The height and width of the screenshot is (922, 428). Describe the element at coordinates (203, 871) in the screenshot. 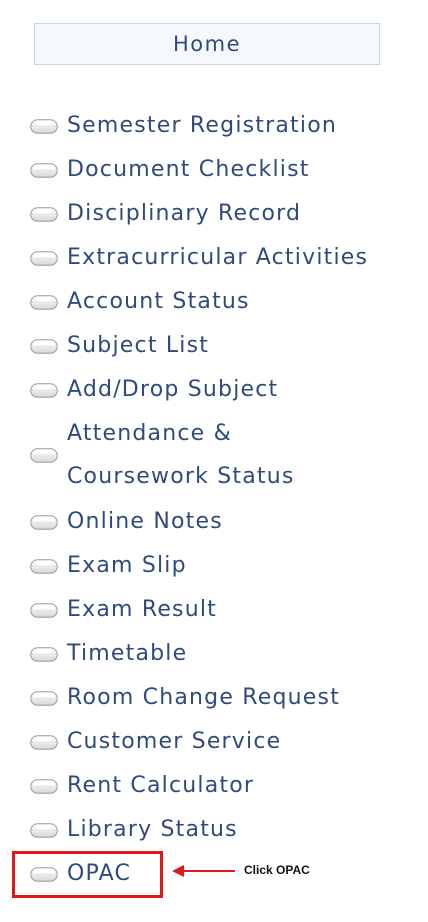

I see `arrow-left-icon` at that location.